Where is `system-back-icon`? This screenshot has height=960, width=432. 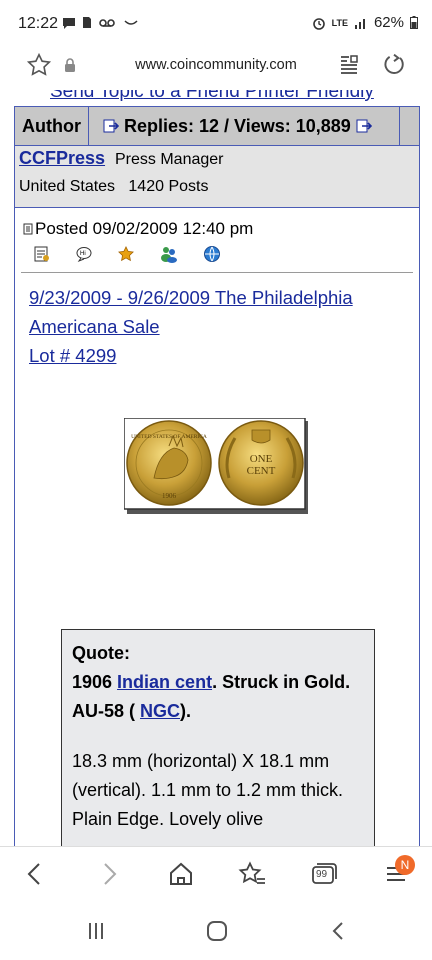 system-back-icon is located at coordinates (339, 931).